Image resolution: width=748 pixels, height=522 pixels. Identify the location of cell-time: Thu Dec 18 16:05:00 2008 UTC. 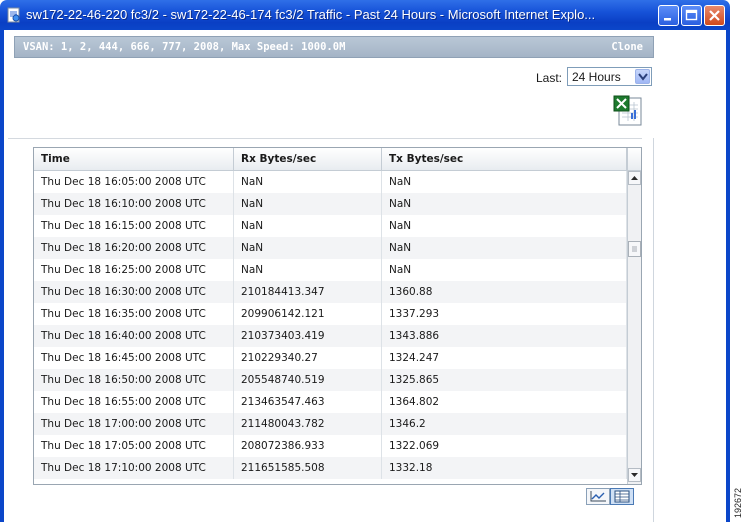
(134, 182).